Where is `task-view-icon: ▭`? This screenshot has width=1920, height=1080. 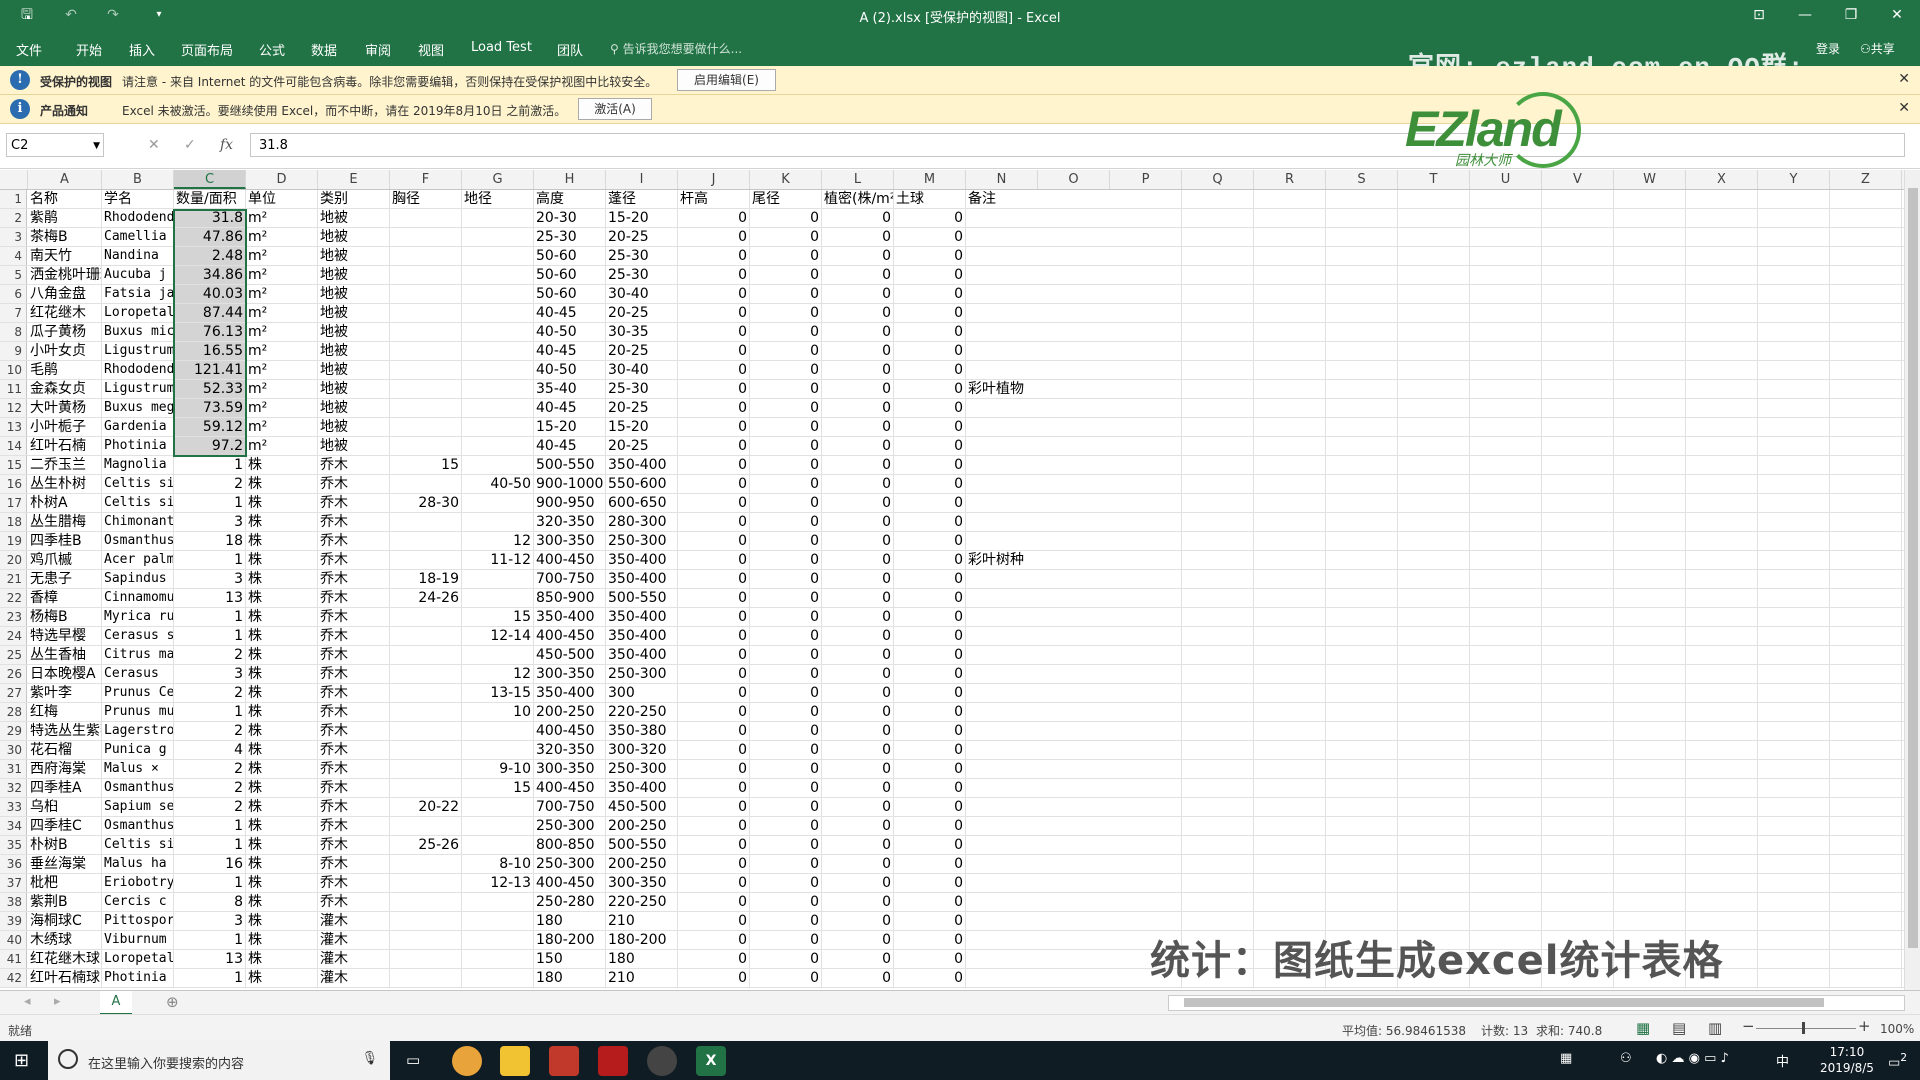 task-view-icon: ▭ is located at coordinates (413, 1060).